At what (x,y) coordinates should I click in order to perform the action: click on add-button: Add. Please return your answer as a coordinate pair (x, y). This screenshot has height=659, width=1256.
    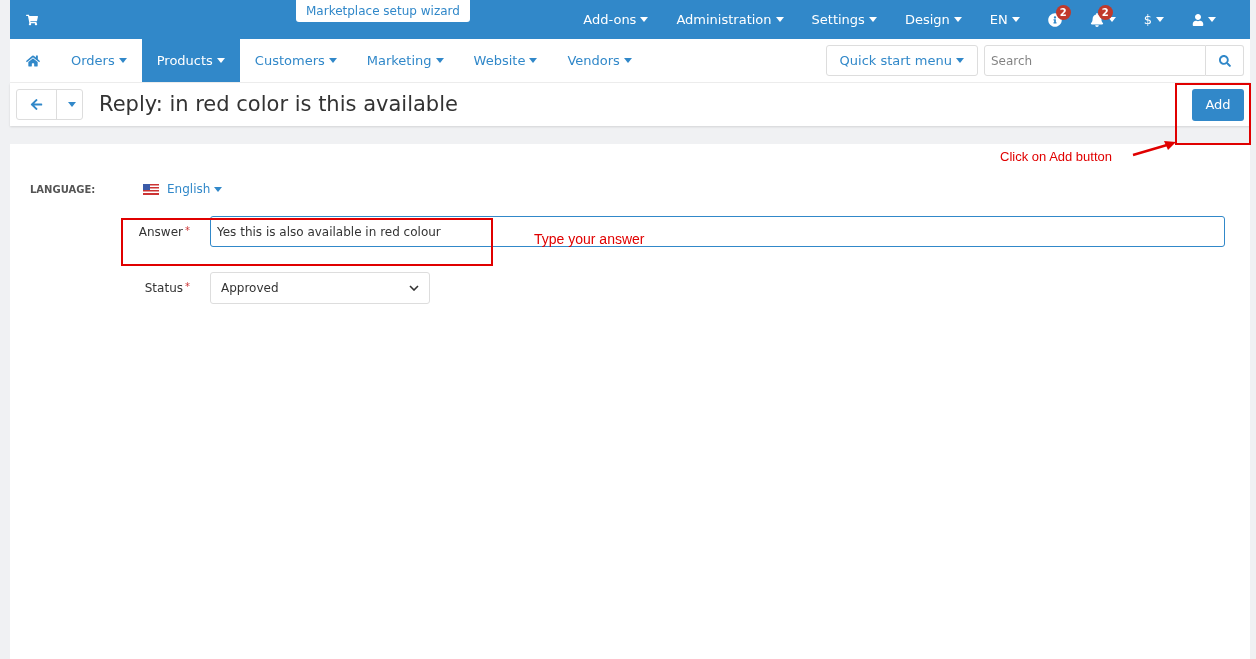
    Looking at the image, I should click on (1218, 104).